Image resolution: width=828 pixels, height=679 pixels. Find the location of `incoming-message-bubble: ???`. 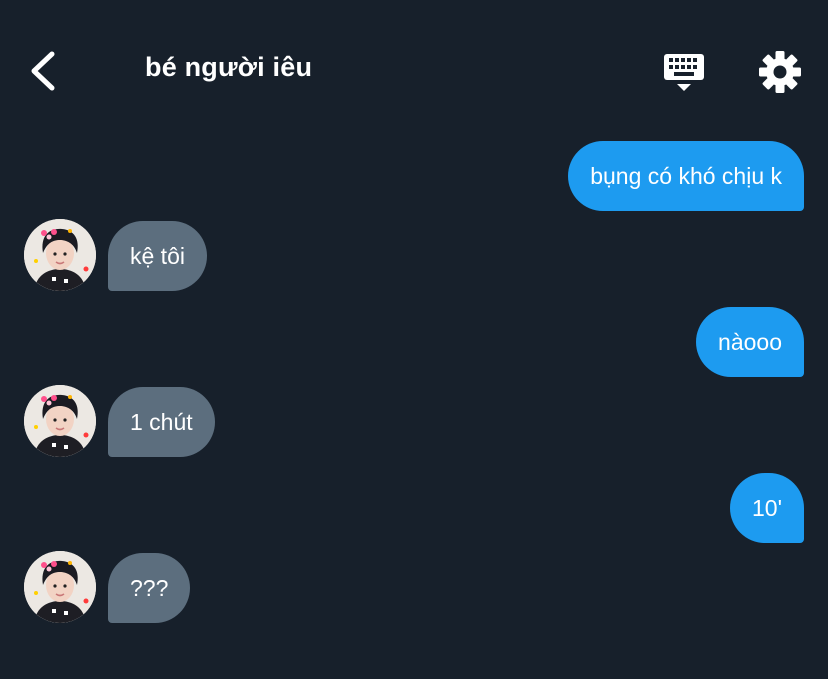

incoming-message-bubble: ??? is located at coordinates (149, 588).